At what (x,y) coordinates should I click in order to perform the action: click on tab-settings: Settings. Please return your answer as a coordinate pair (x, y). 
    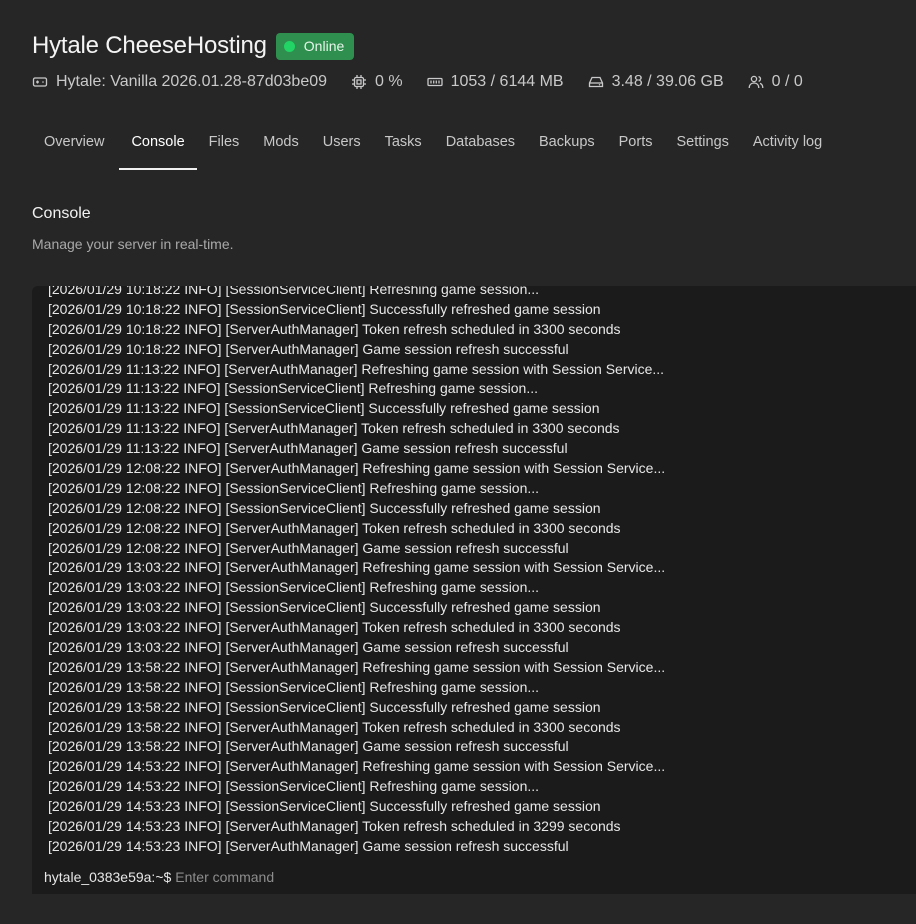
    Looking at the image, I should click on (702, 142).